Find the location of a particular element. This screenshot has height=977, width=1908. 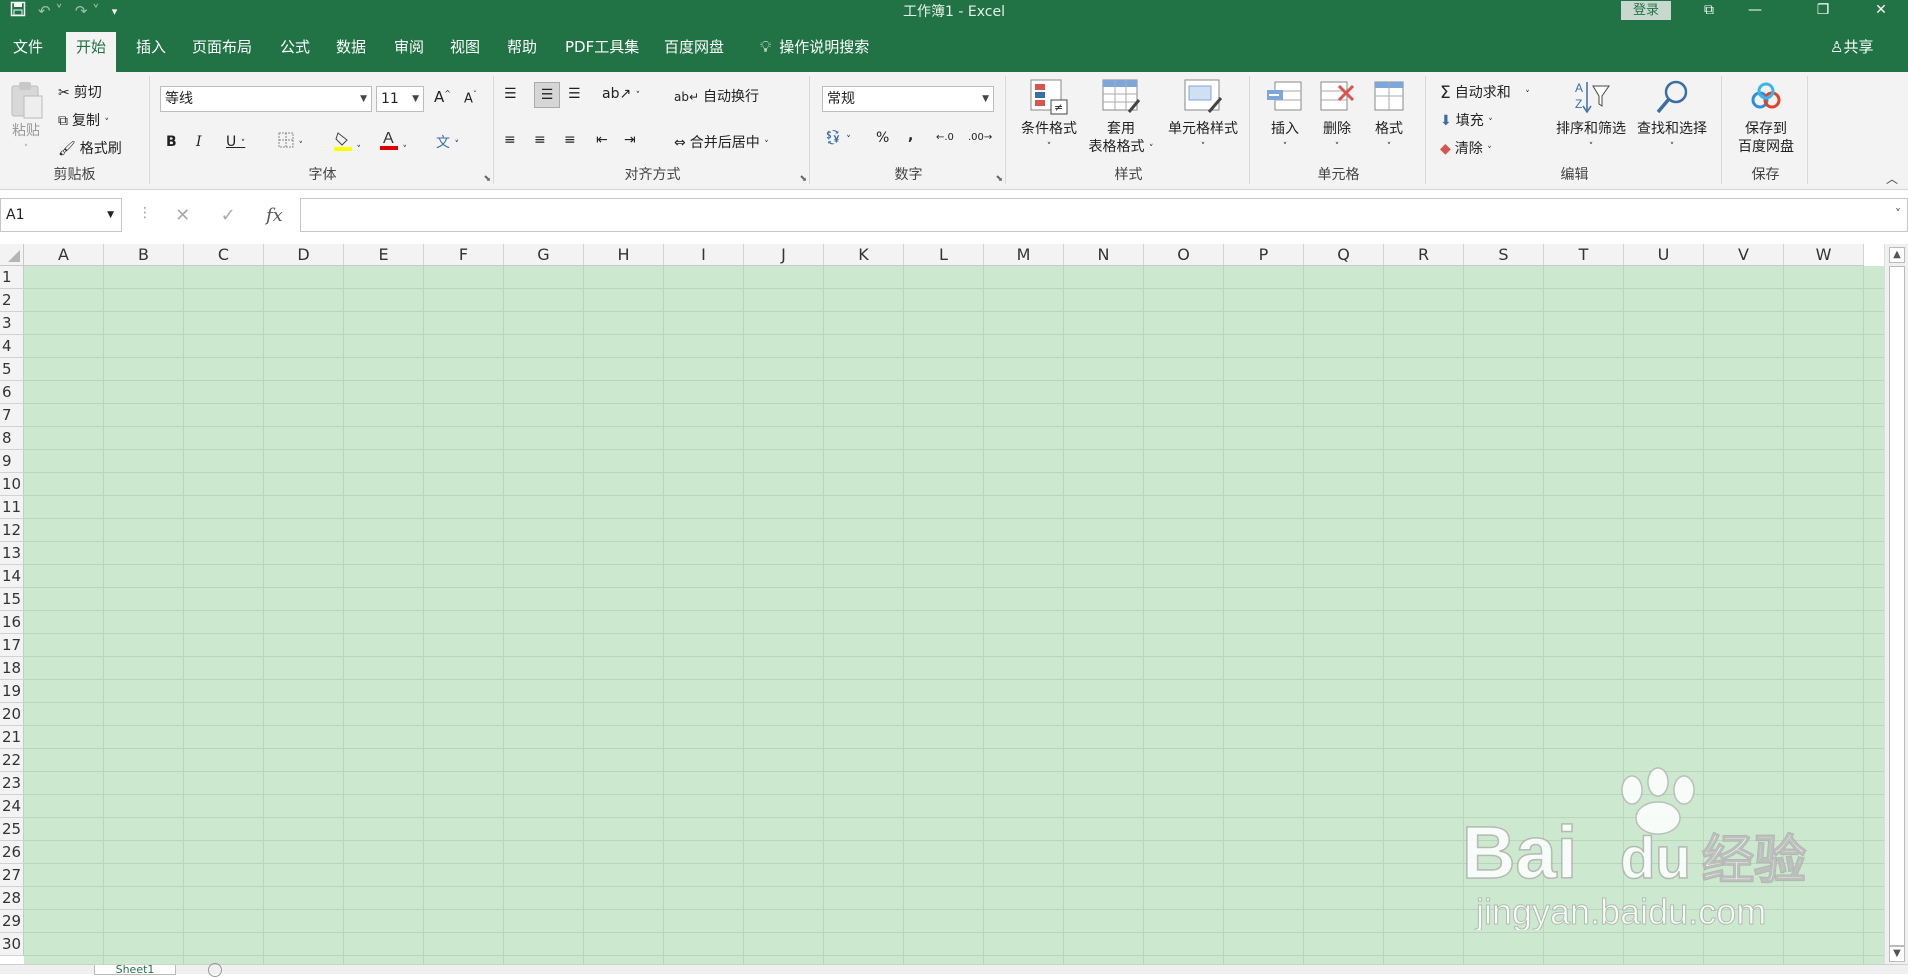

close-icon: ✕ is located at coordinates (1881, 11).